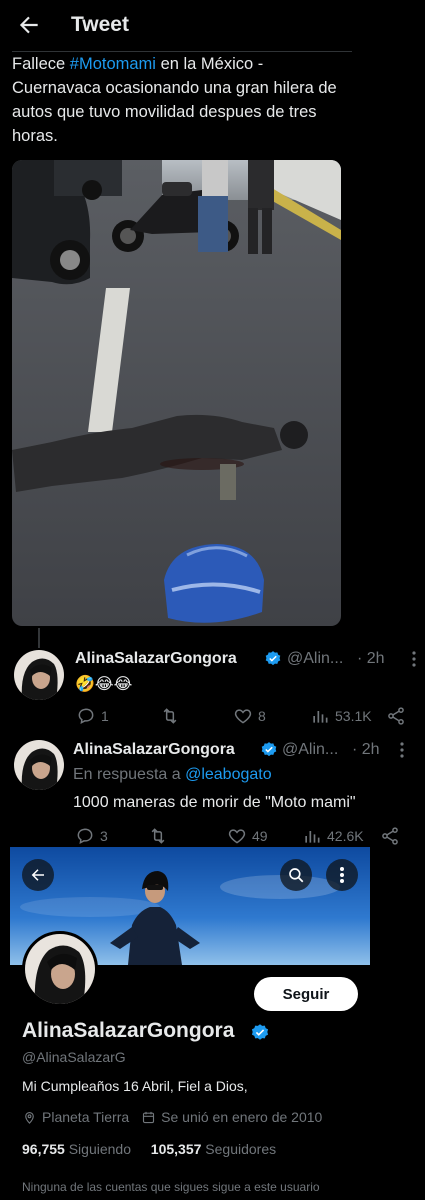 This screenshot has width=425, height=1200. I want to click on profile-join-date: Se unió en enero de 2010, so click(242, 1117).